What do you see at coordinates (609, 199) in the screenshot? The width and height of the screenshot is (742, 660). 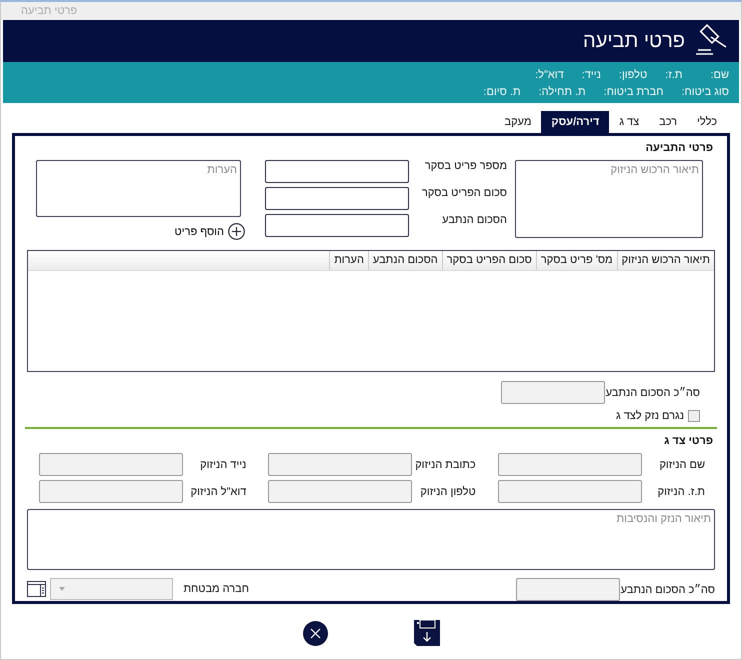 I see `description-field: תיאור הרכוש הניזוק` at bounding box center [609, 199].